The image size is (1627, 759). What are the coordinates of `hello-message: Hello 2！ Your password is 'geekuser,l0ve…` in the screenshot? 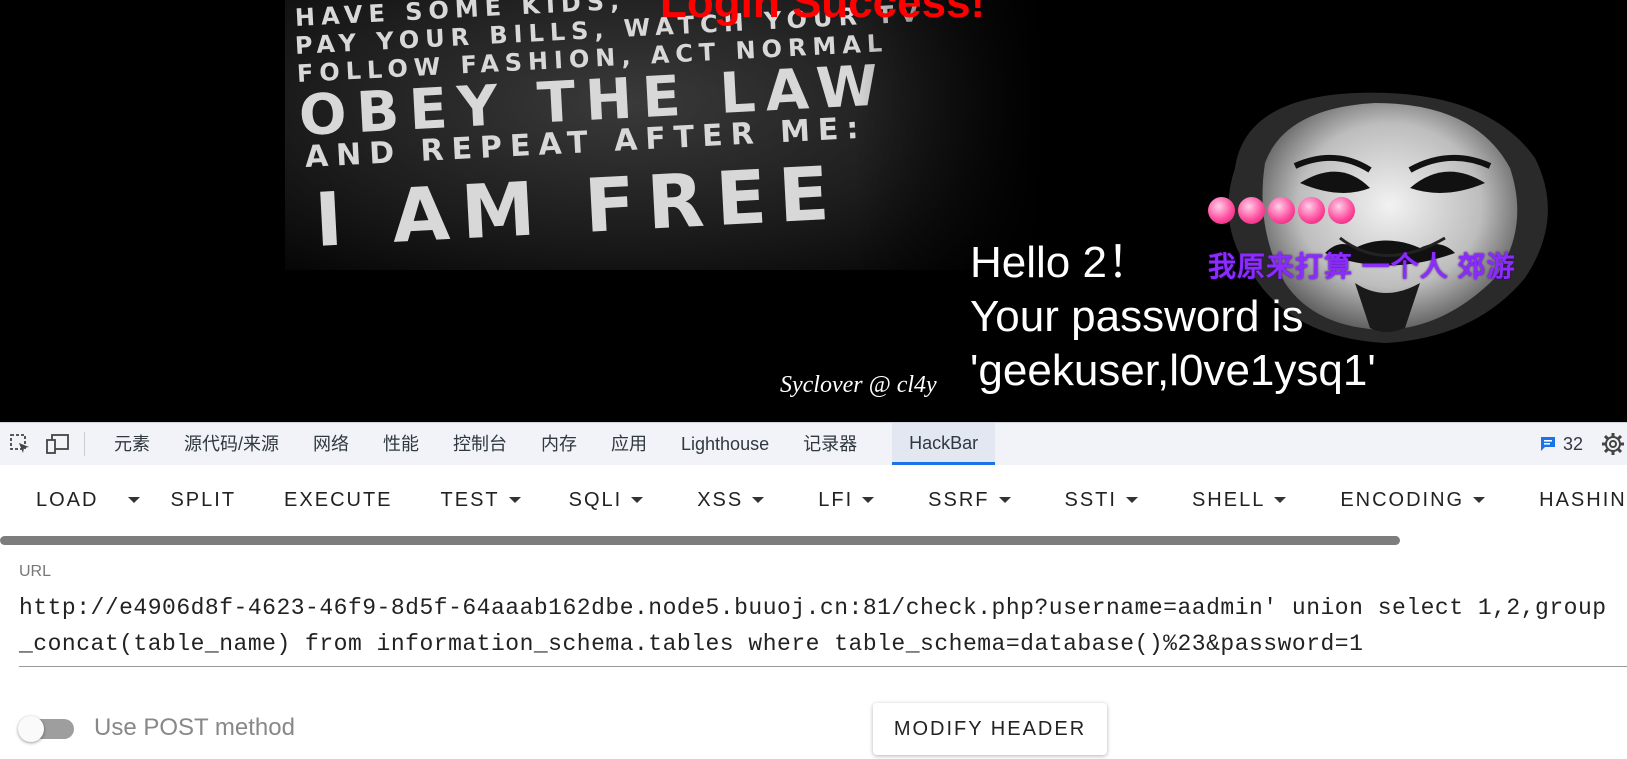 It's located at (1173, 317).